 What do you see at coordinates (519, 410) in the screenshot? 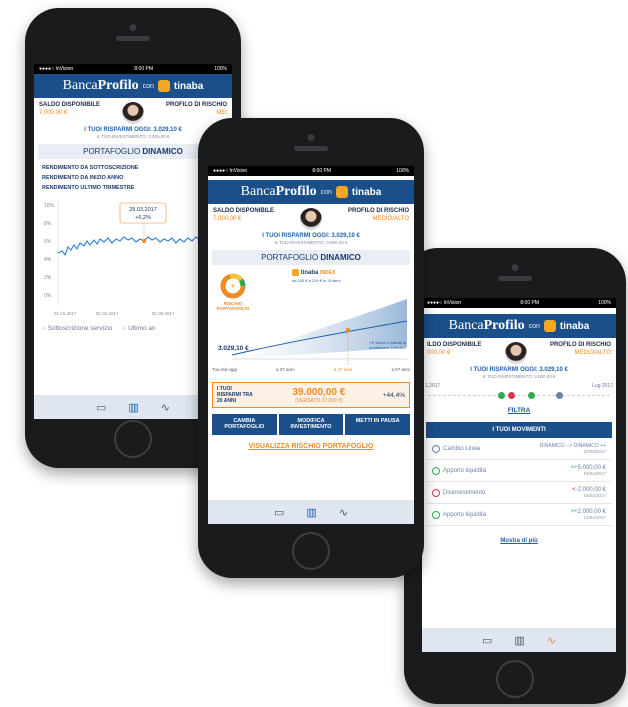
I see `filter-link: FILTRA` at bounding box center [519, 410].